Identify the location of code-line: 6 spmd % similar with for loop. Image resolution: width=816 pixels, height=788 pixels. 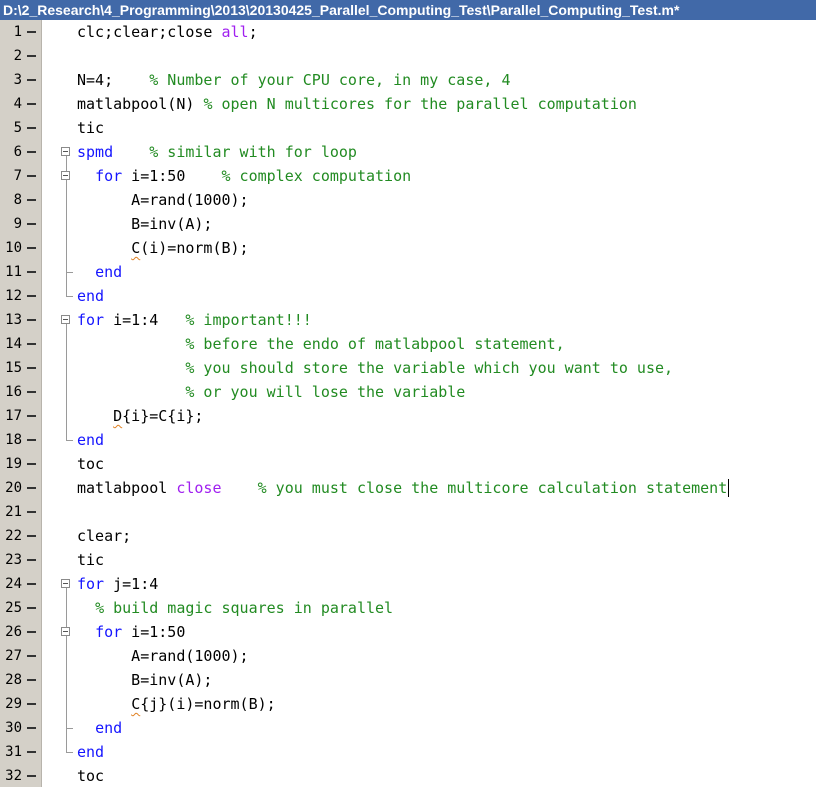
(408, 152).